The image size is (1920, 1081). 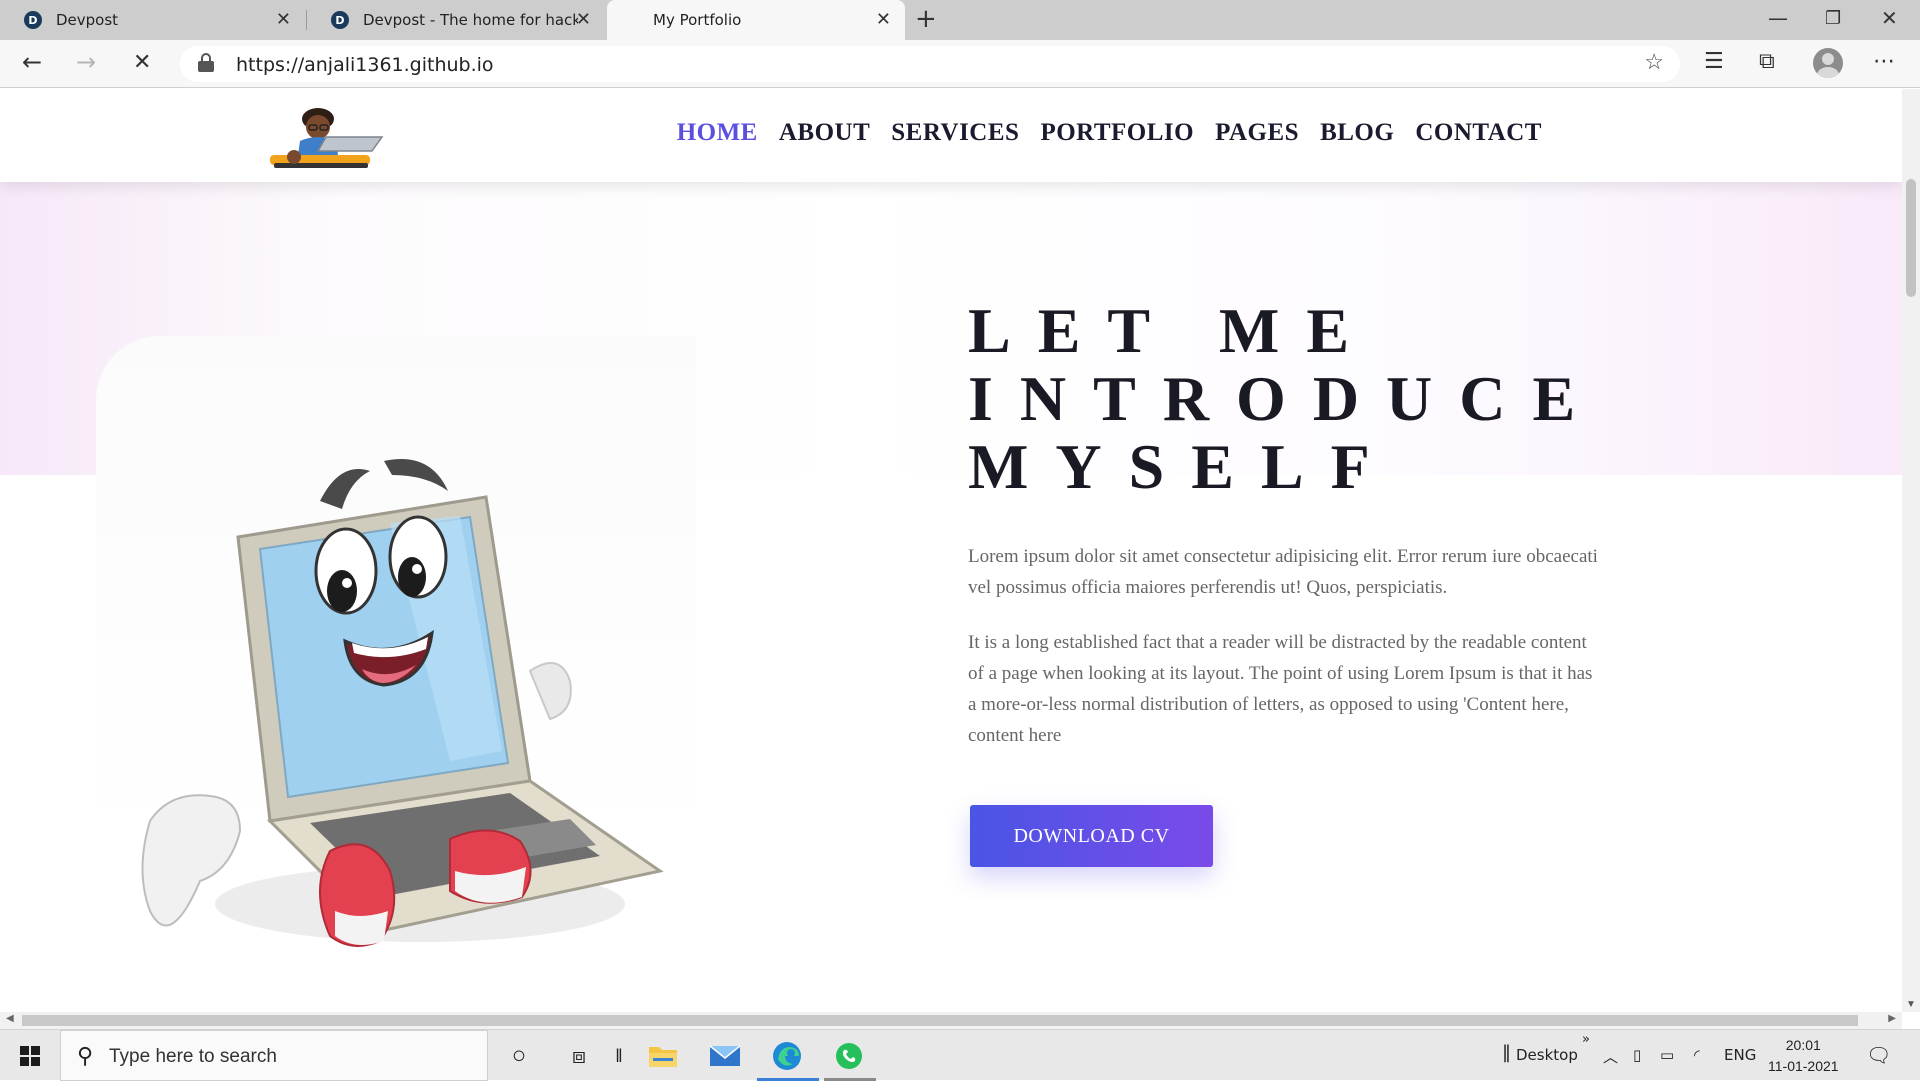 What do you see at coordinates (1547, 1055) in the screenshot?
I see `desktop-toolbar-label: Desktop` at bounding box center [1547, 1055].